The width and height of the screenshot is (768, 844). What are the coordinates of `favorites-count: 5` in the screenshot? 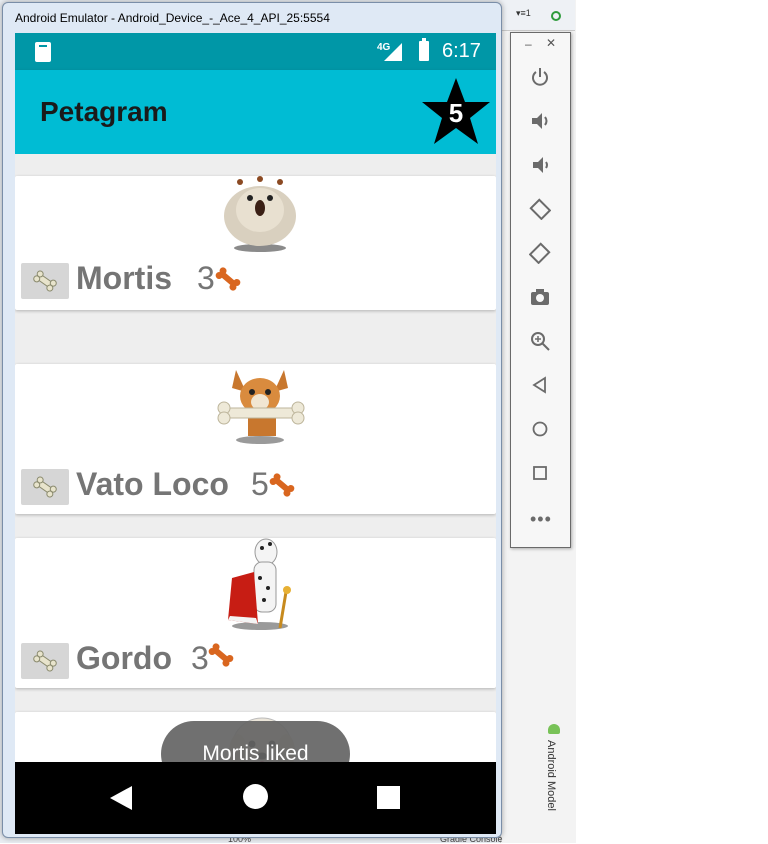 It's located at (456, 113).